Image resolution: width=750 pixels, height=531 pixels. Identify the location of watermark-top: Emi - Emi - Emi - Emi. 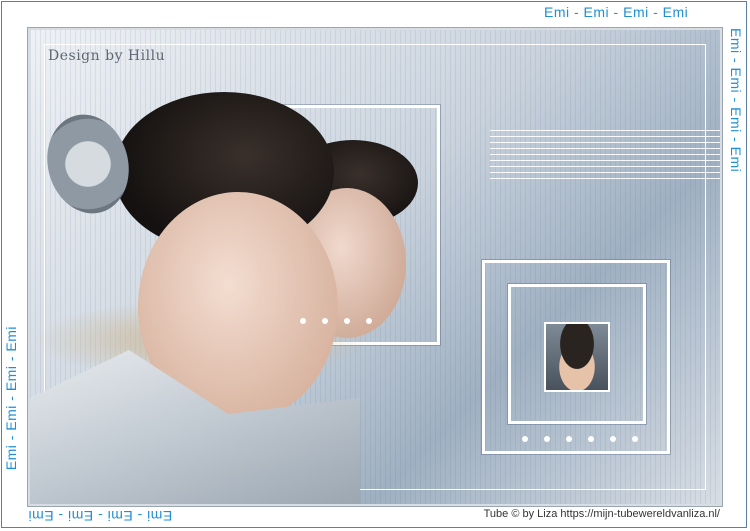
(616, 12).